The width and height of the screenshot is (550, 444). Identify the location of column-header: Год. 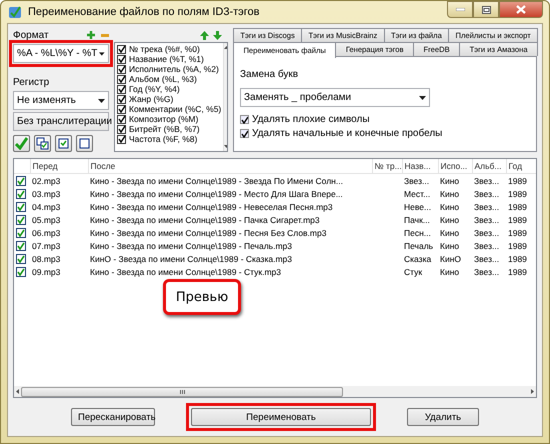
(521, 166).